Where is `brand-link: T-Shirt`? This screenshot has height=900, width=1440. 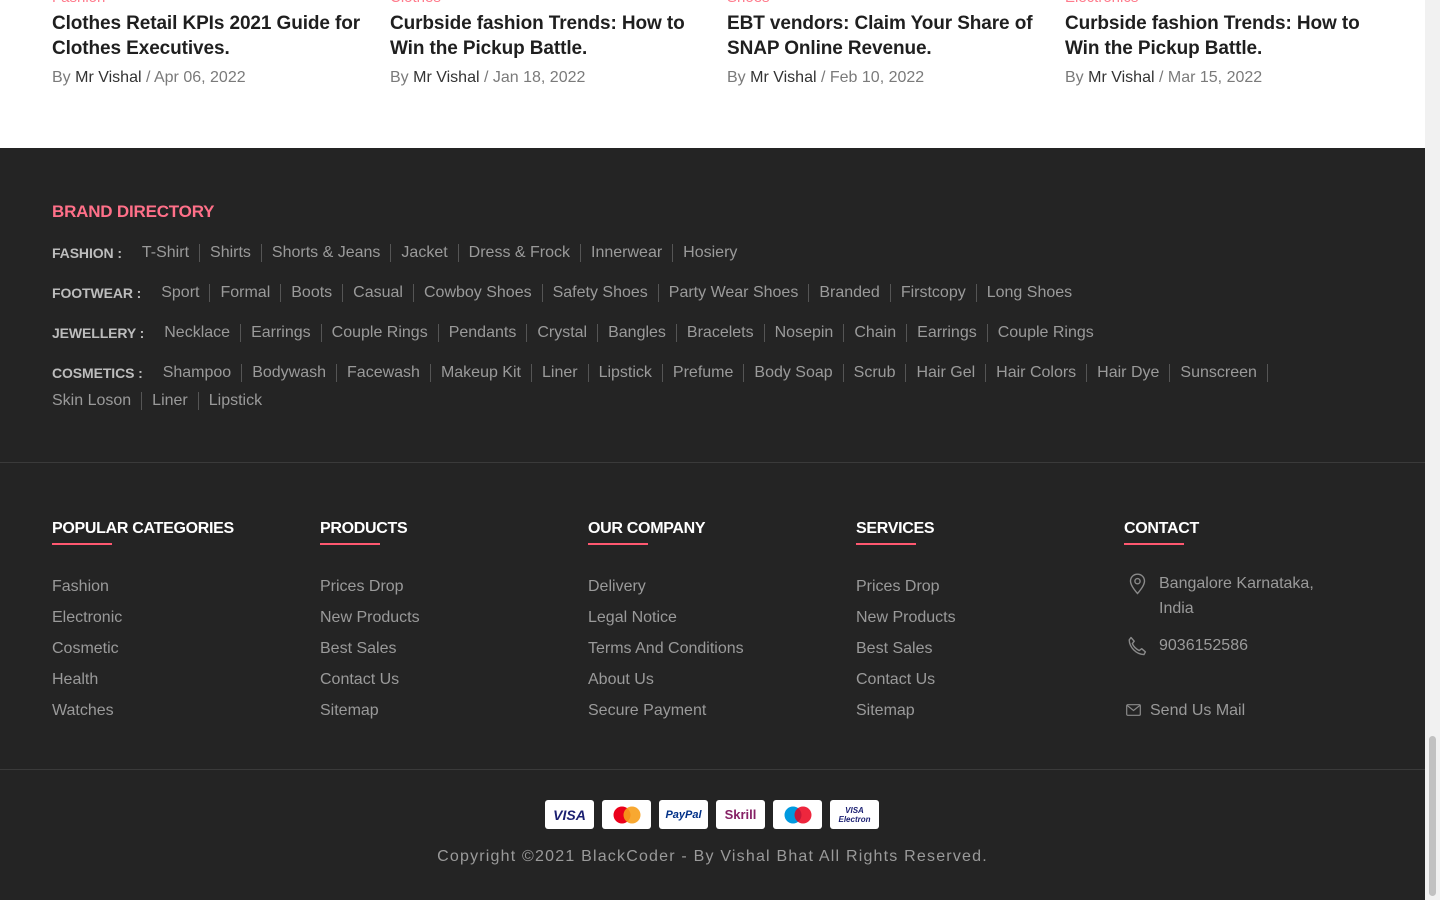 brand-link: T-Shirt is located at coordinates (171, 253).